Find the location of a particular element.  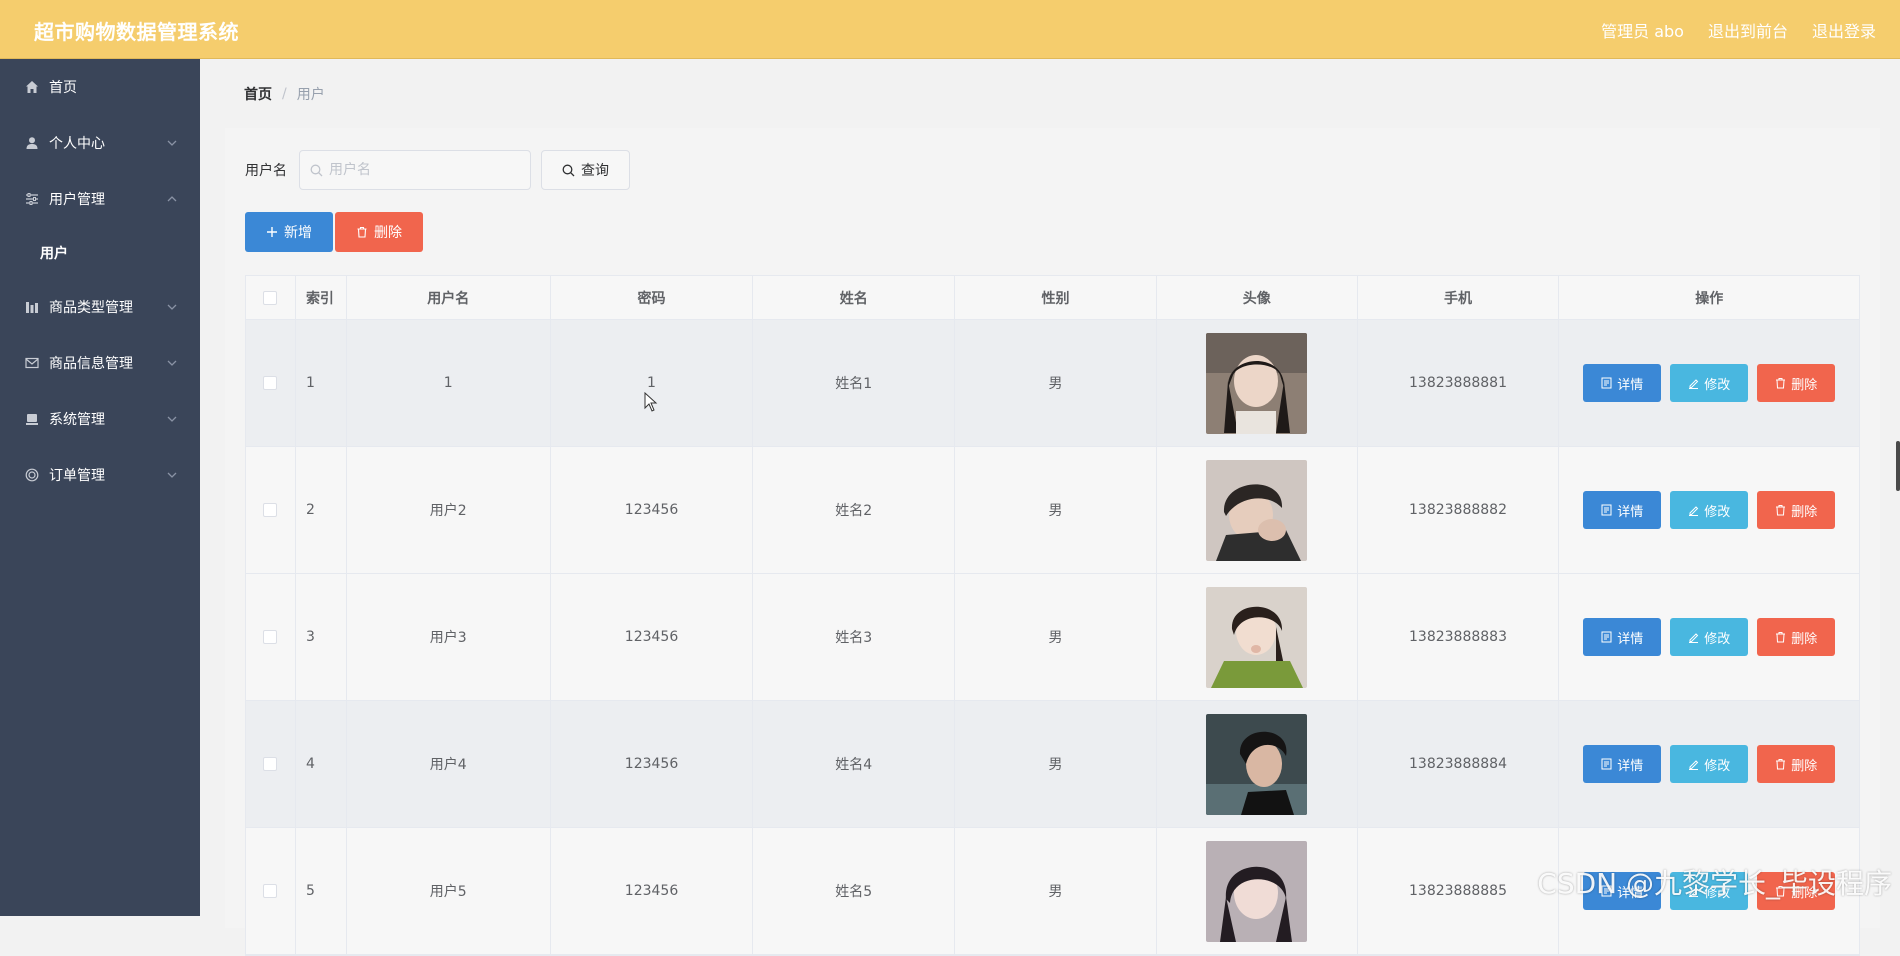

sidebar-item-order-management: 订单管理 is located at coordinates (100, 475).